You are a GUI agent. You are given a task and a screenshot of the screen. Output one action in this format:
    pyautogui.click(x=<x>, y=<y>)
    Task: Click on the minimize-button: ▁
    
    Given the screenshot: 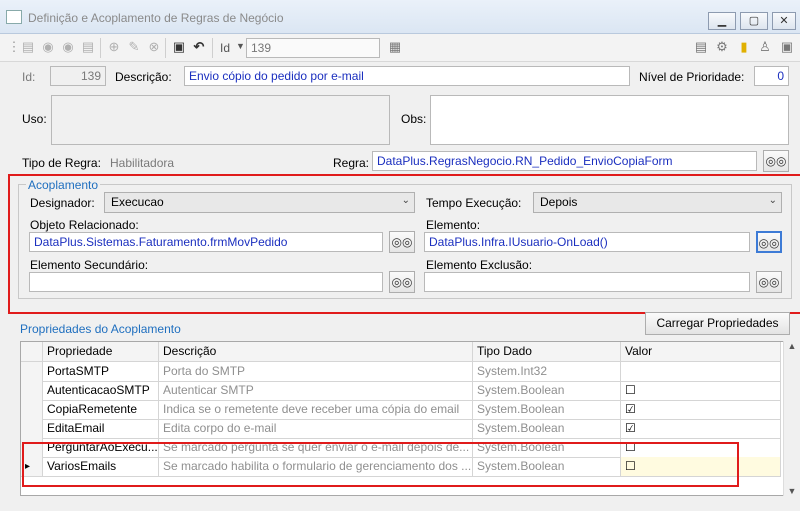 What is the action you would take?
    pyautogui.click(x=722, y=21)
    